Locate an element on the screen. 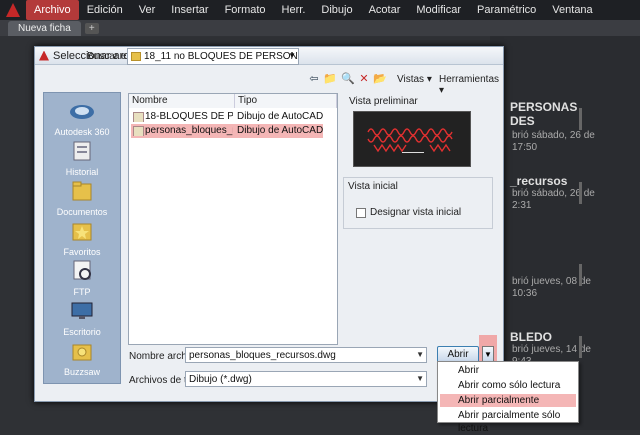  recent-time: 10:36 is located at coordinates (525, 293).